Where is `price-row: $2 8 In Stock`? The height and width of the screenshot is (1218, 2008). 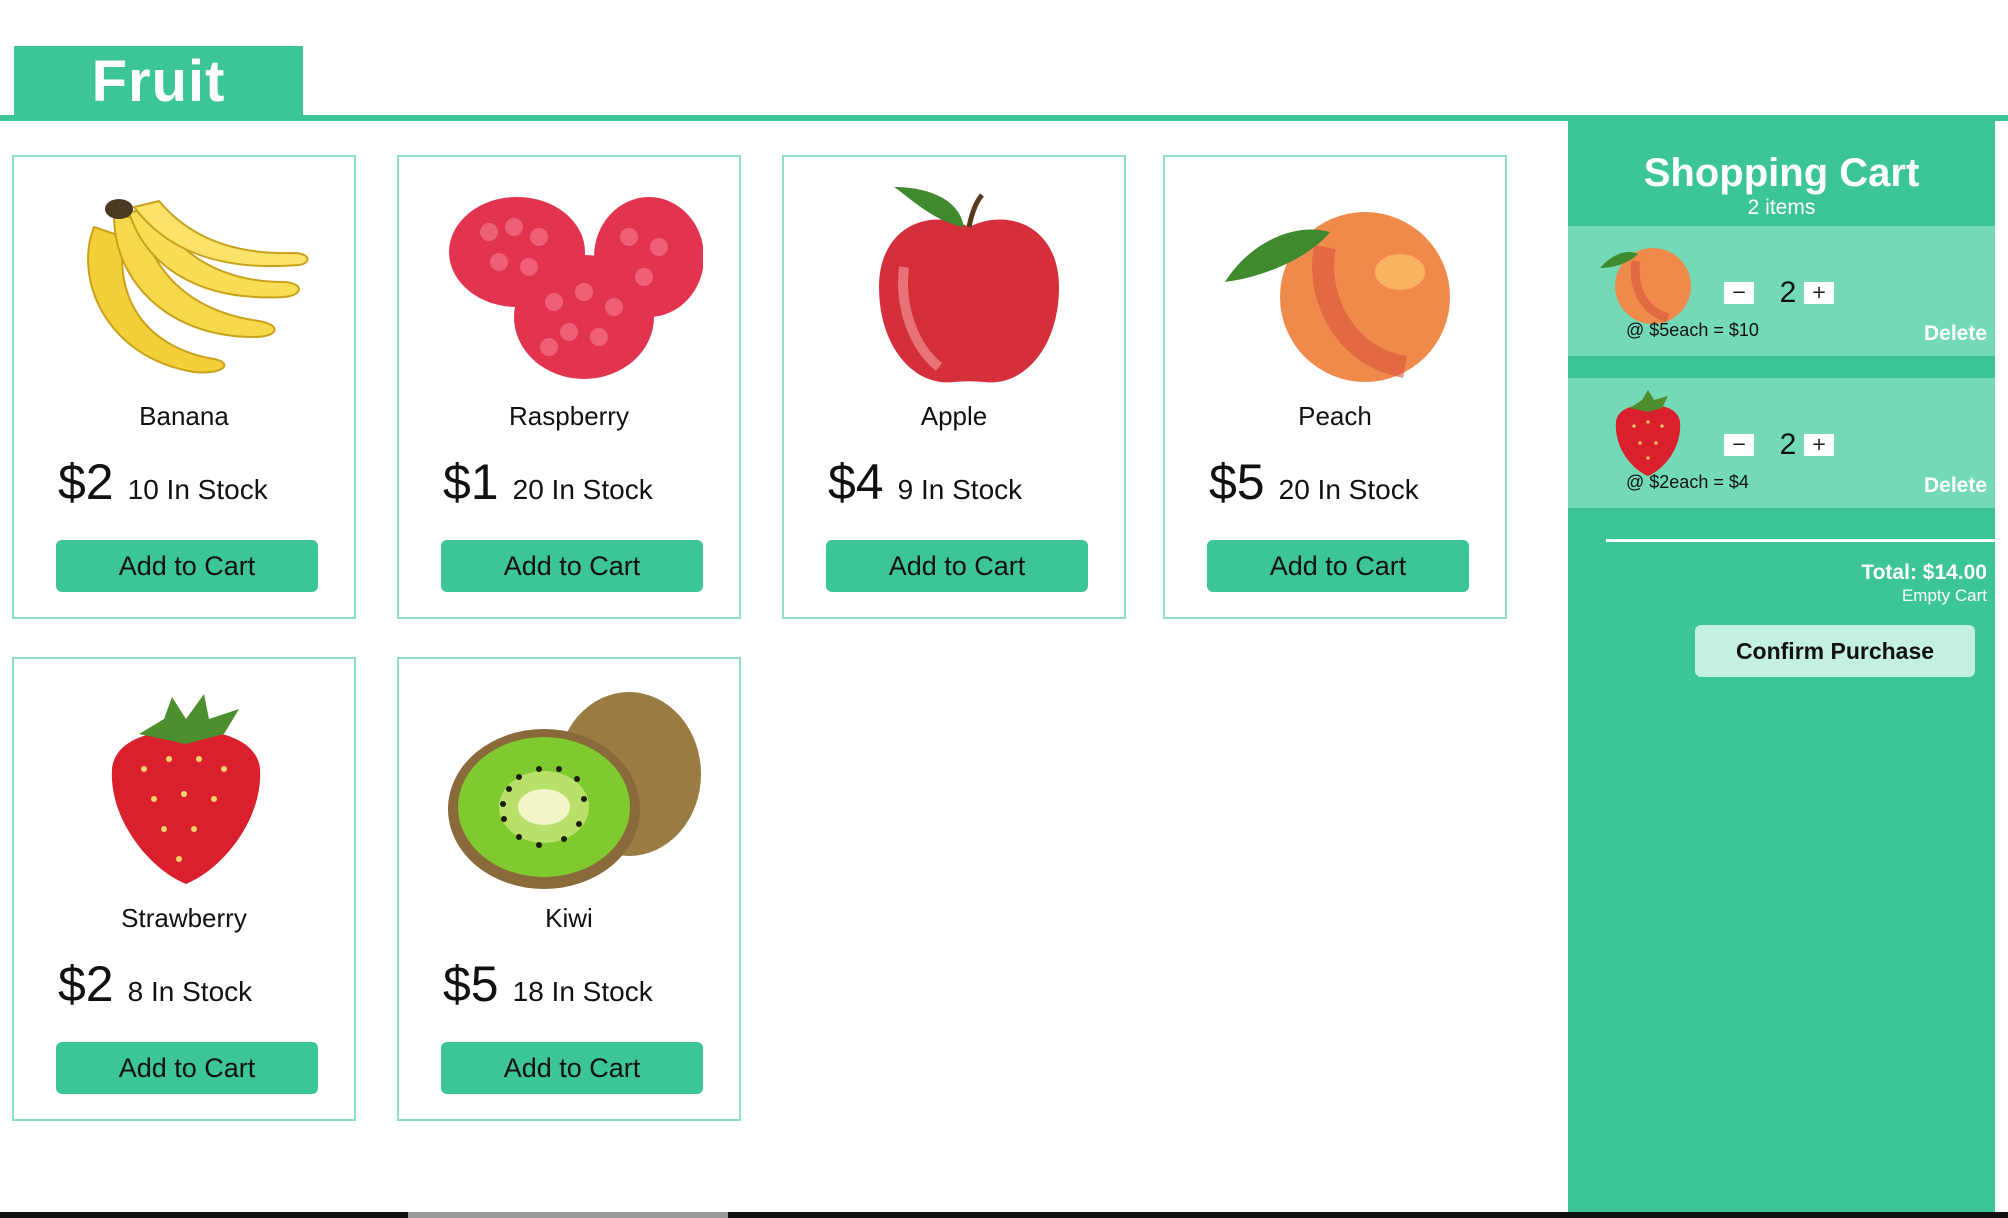 price-row: $2 8 In Stock is located at coordinates (155, 984).